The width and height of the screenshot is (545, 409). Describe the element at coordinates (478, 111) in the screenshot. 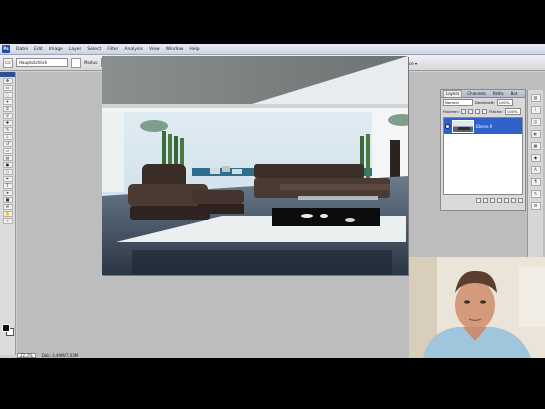

I see `lock-position-icon` at that location.